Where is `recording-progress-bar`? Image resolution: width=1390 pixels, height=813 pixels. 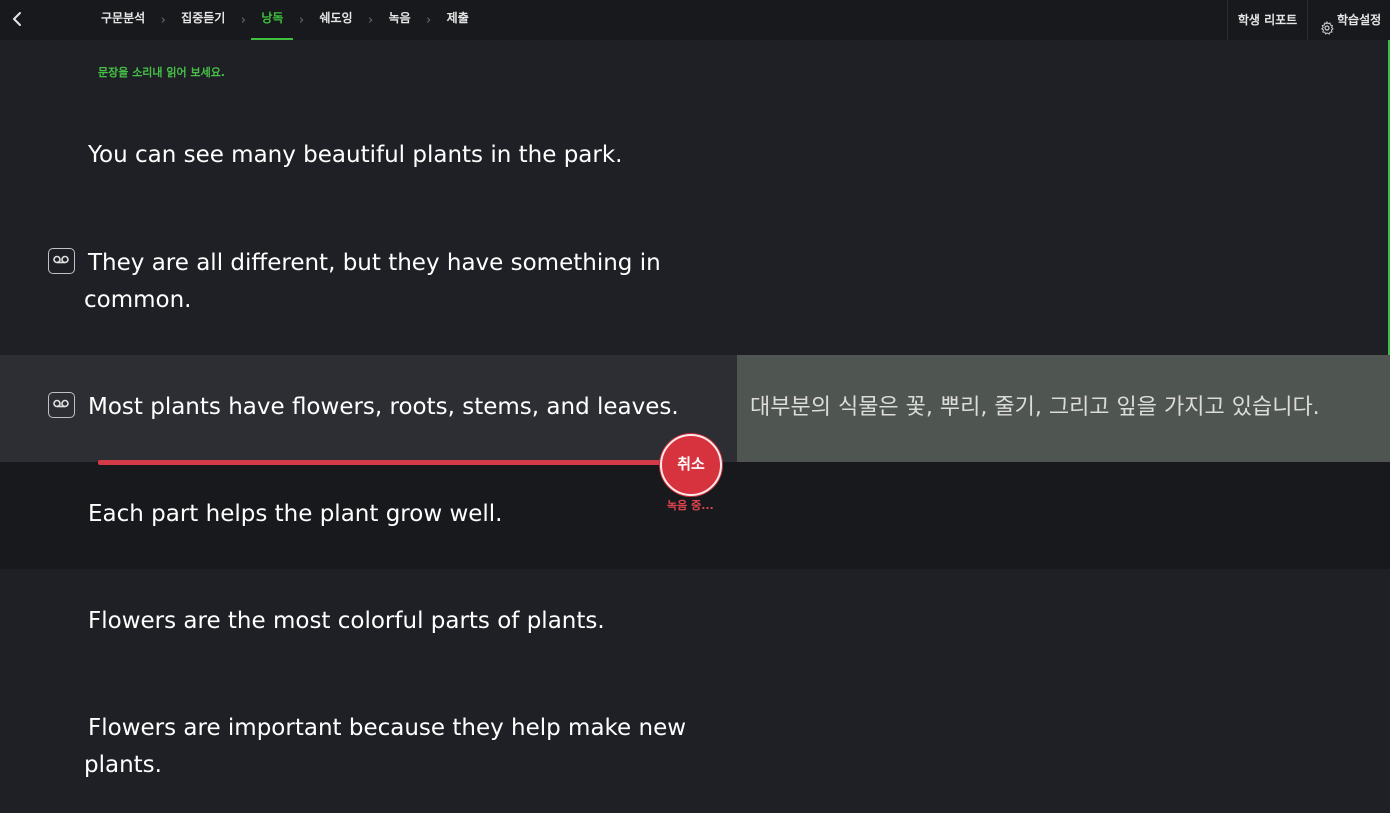 recording-progress-bar is located at coordinates (393, 462).